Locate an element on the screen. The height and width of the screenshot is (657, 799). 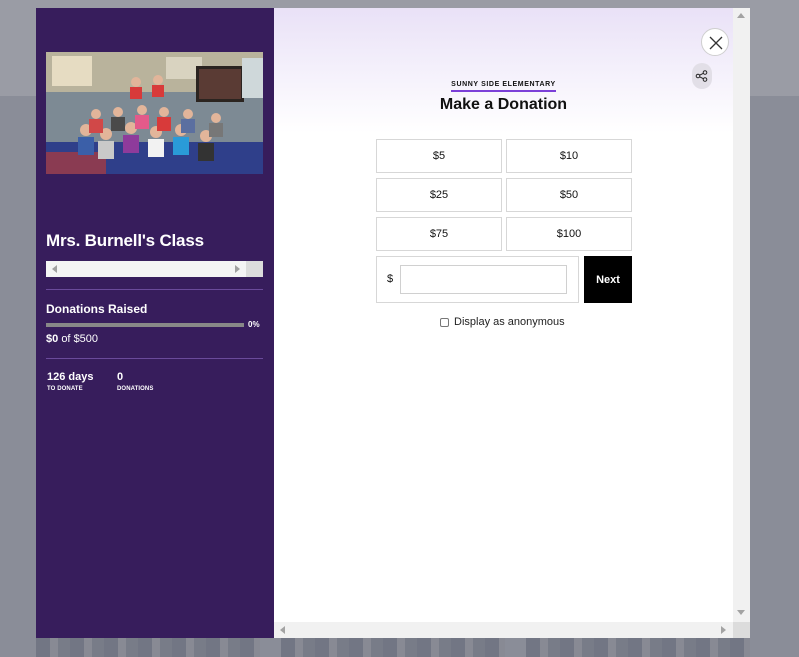
anonymous-option: Display as anonymous is located at coordinates (502, 322).